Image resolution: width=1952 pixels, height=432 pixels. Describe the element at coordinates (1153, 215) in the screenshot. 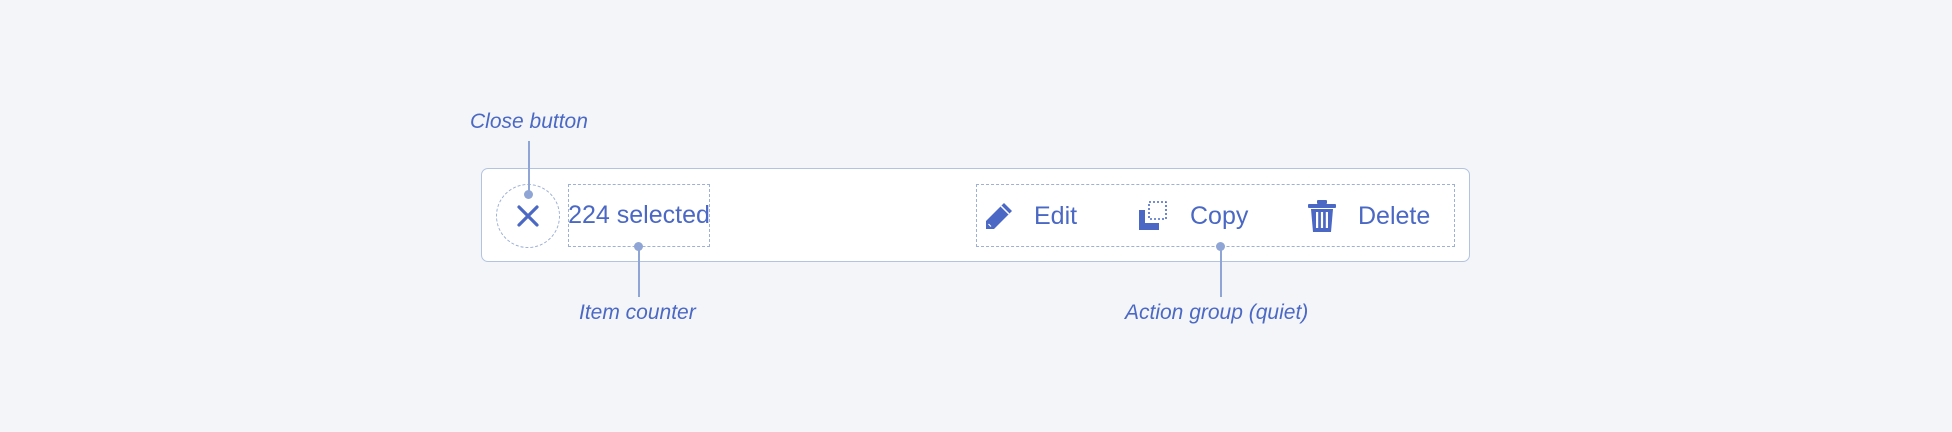

I see `copy-icon` at that location.